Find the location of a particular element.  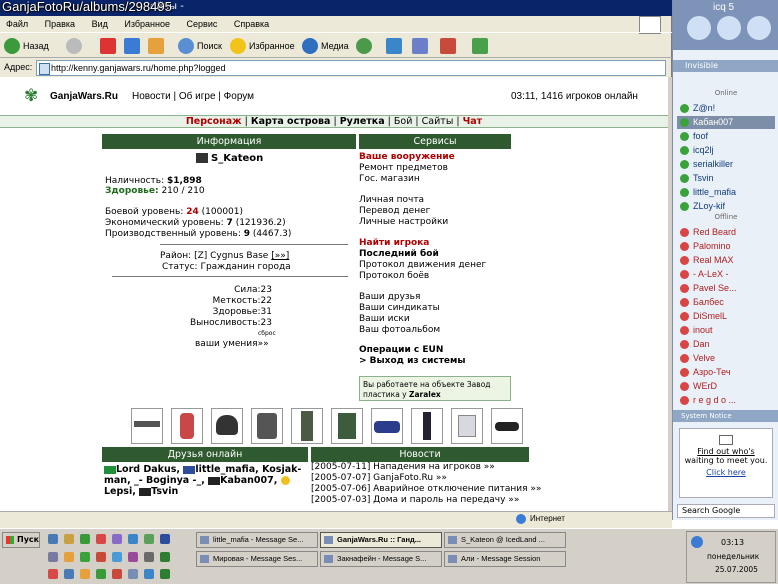

owner-link: Zaralex is located at coordinates (425, 394).